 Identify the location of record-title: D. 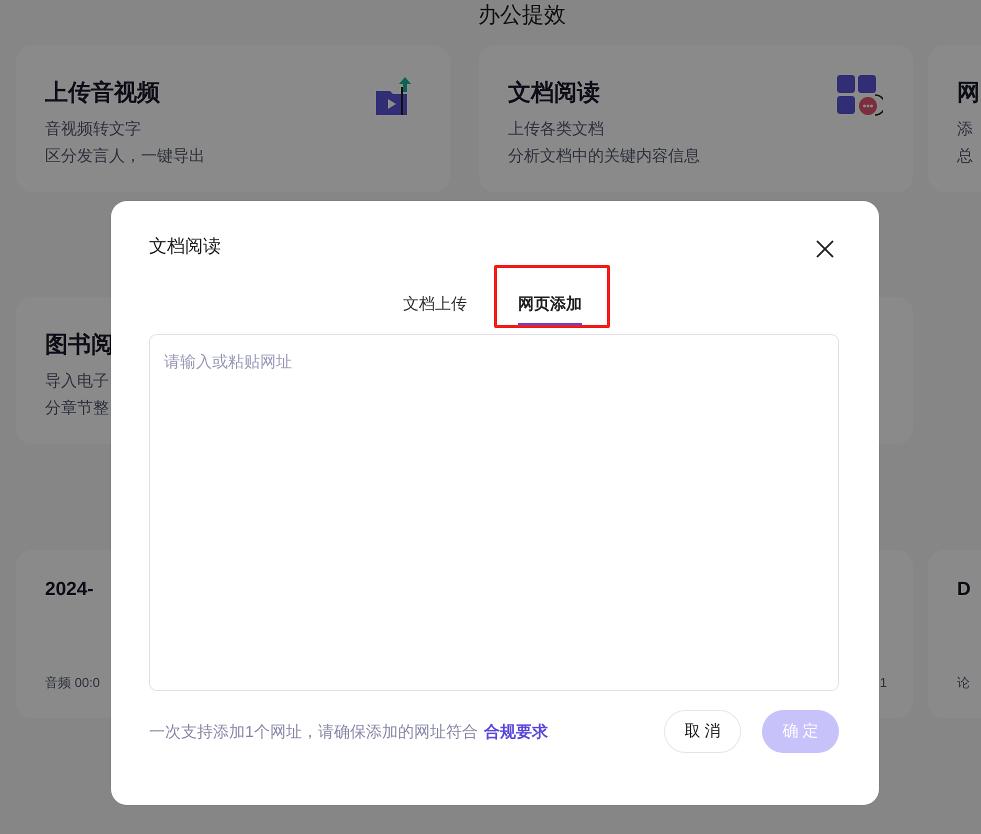
(964, 590).